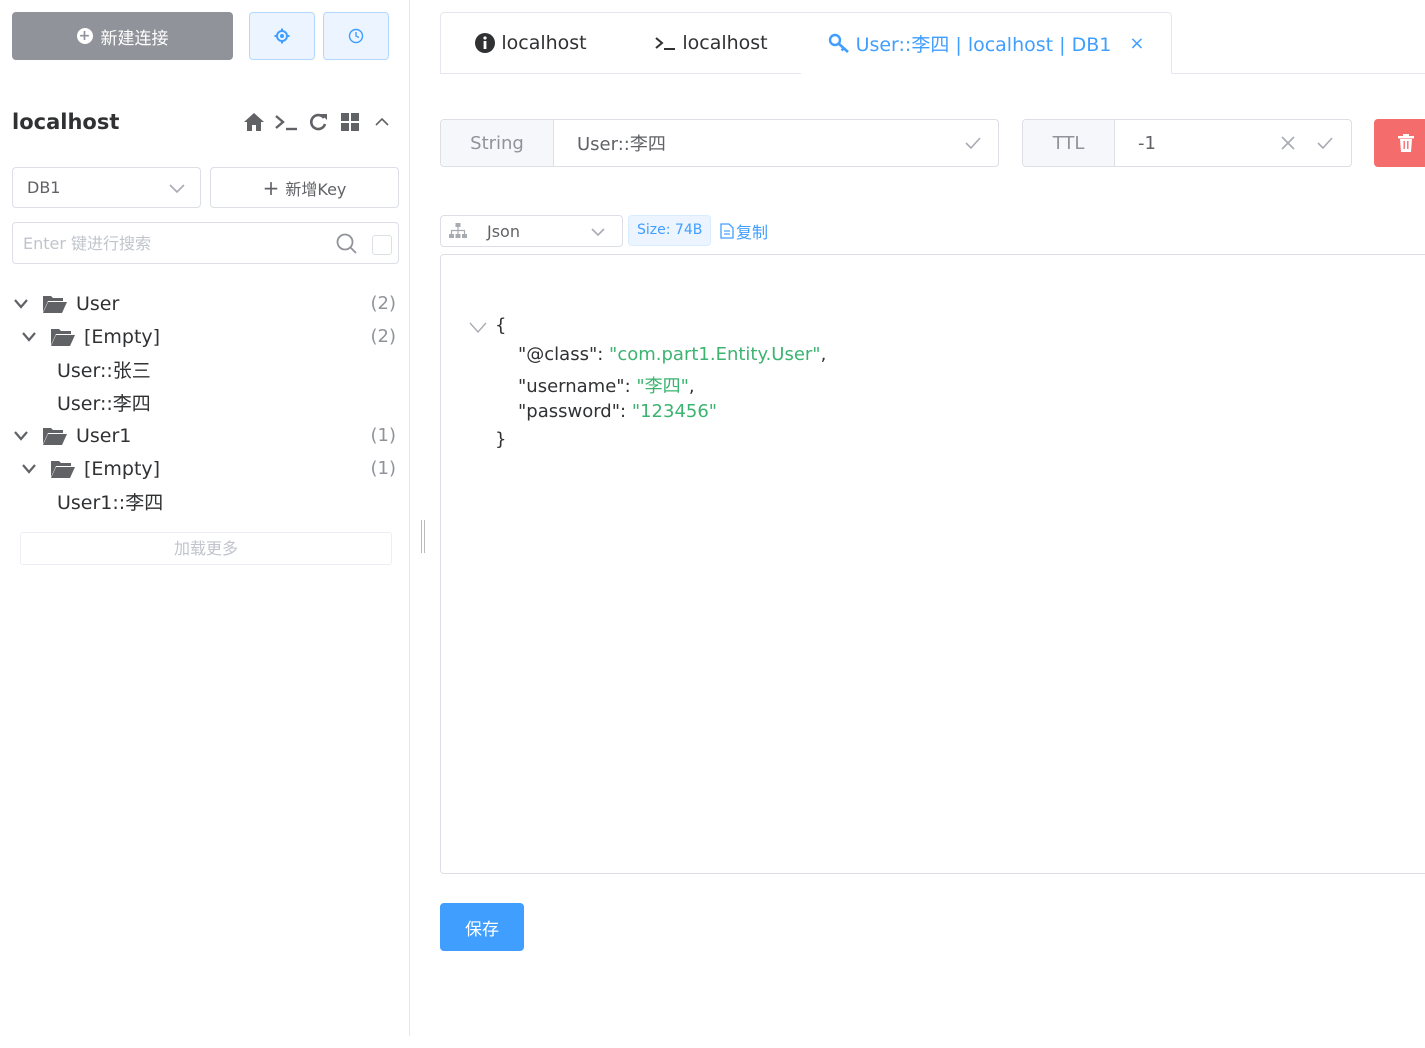 Image resolution: width=1425 pixels, height=1048 pixels. Describe the element at coordinates (104, 371) in the screenshot. I see `tree-label: User::张三` at that location.